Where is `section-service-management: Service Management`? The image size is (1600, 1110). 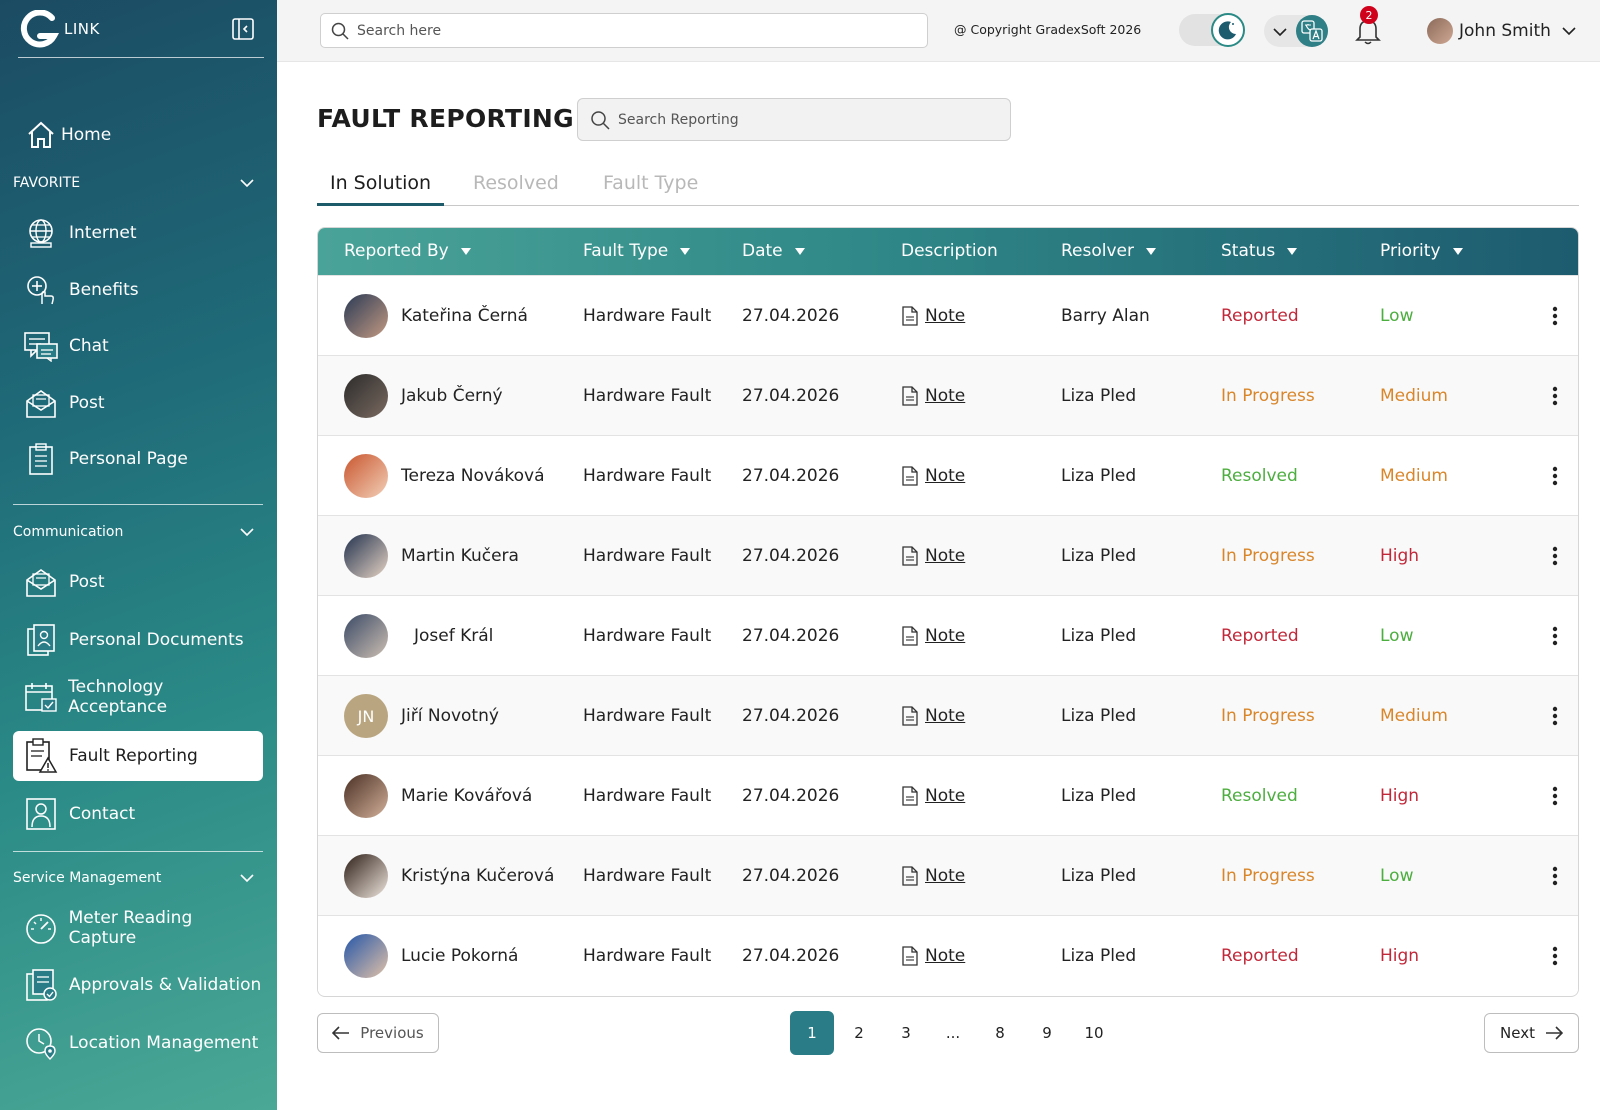 section-service-management: Service Management is located at coordinates (138, 878).